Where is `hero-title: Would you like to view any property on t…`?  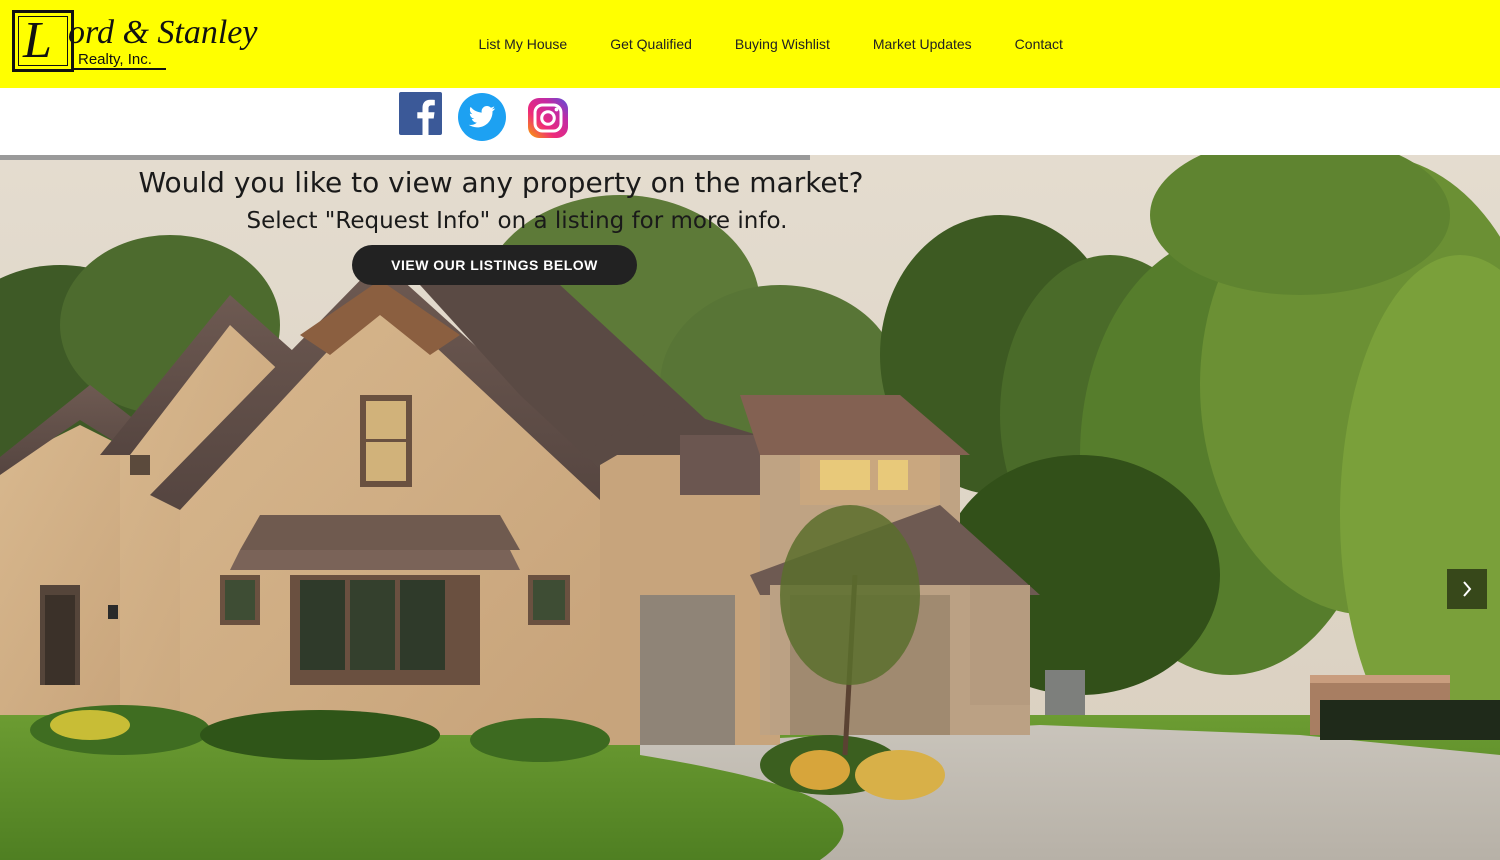 hero-title: Would you like to view any property on t… is located at coordinates (501, 182).